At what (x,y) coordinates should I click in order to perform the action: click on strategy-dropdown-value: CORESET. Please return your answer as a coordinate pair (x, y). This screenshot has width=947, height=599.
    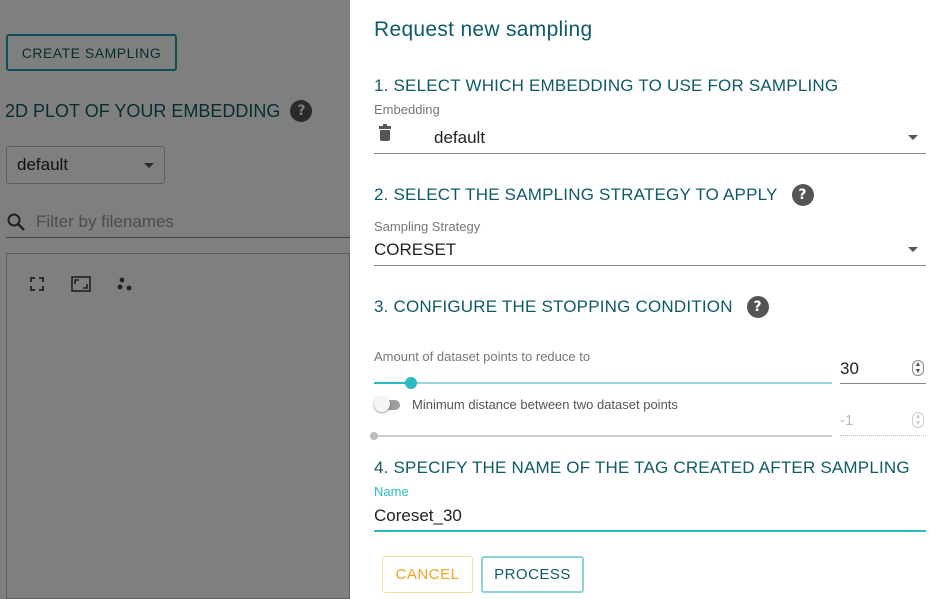
    Looking at the image, I should click on (415, 249).